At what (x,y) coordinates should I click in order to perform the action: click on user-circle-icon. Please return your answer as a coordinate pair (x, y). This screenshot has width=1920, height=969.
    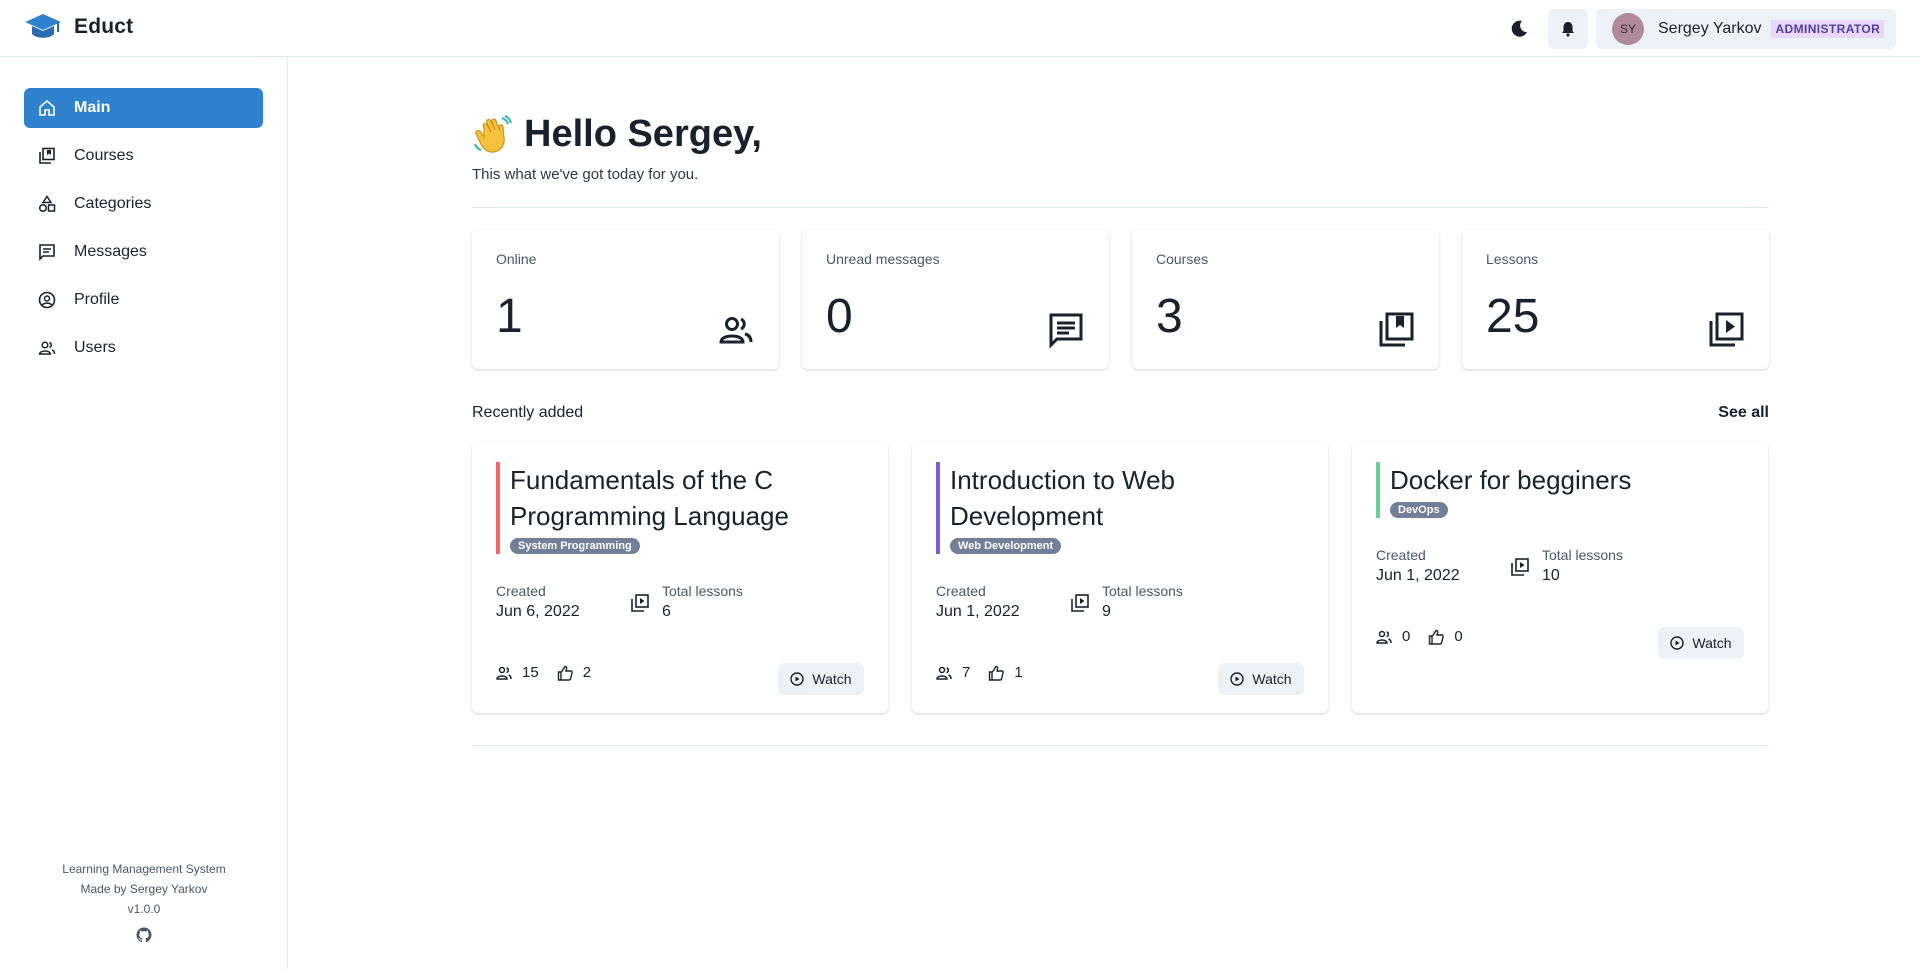
    Looking at the image, I should click on (47, 300).